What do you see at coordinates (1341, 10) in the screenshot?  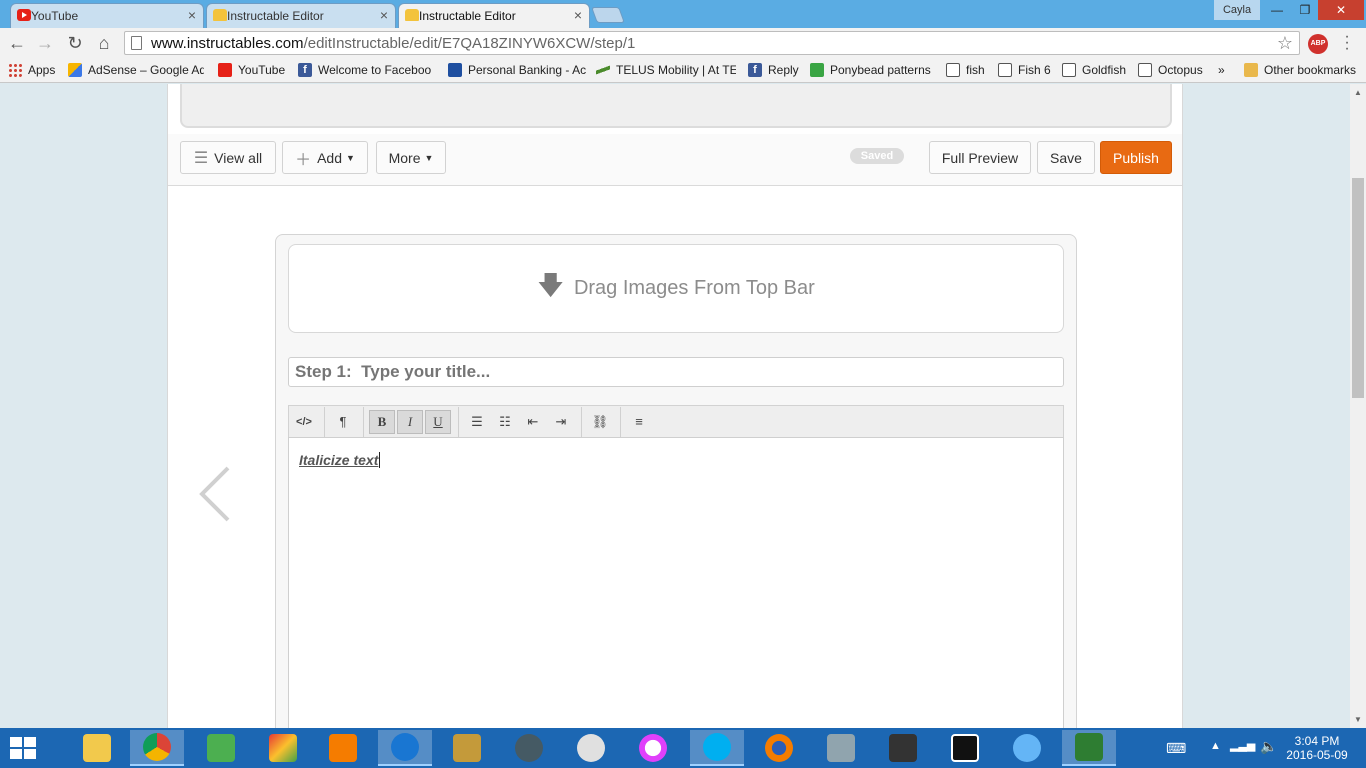 I see `window-close-icon: ✕` at bounding box center [1341, 10].